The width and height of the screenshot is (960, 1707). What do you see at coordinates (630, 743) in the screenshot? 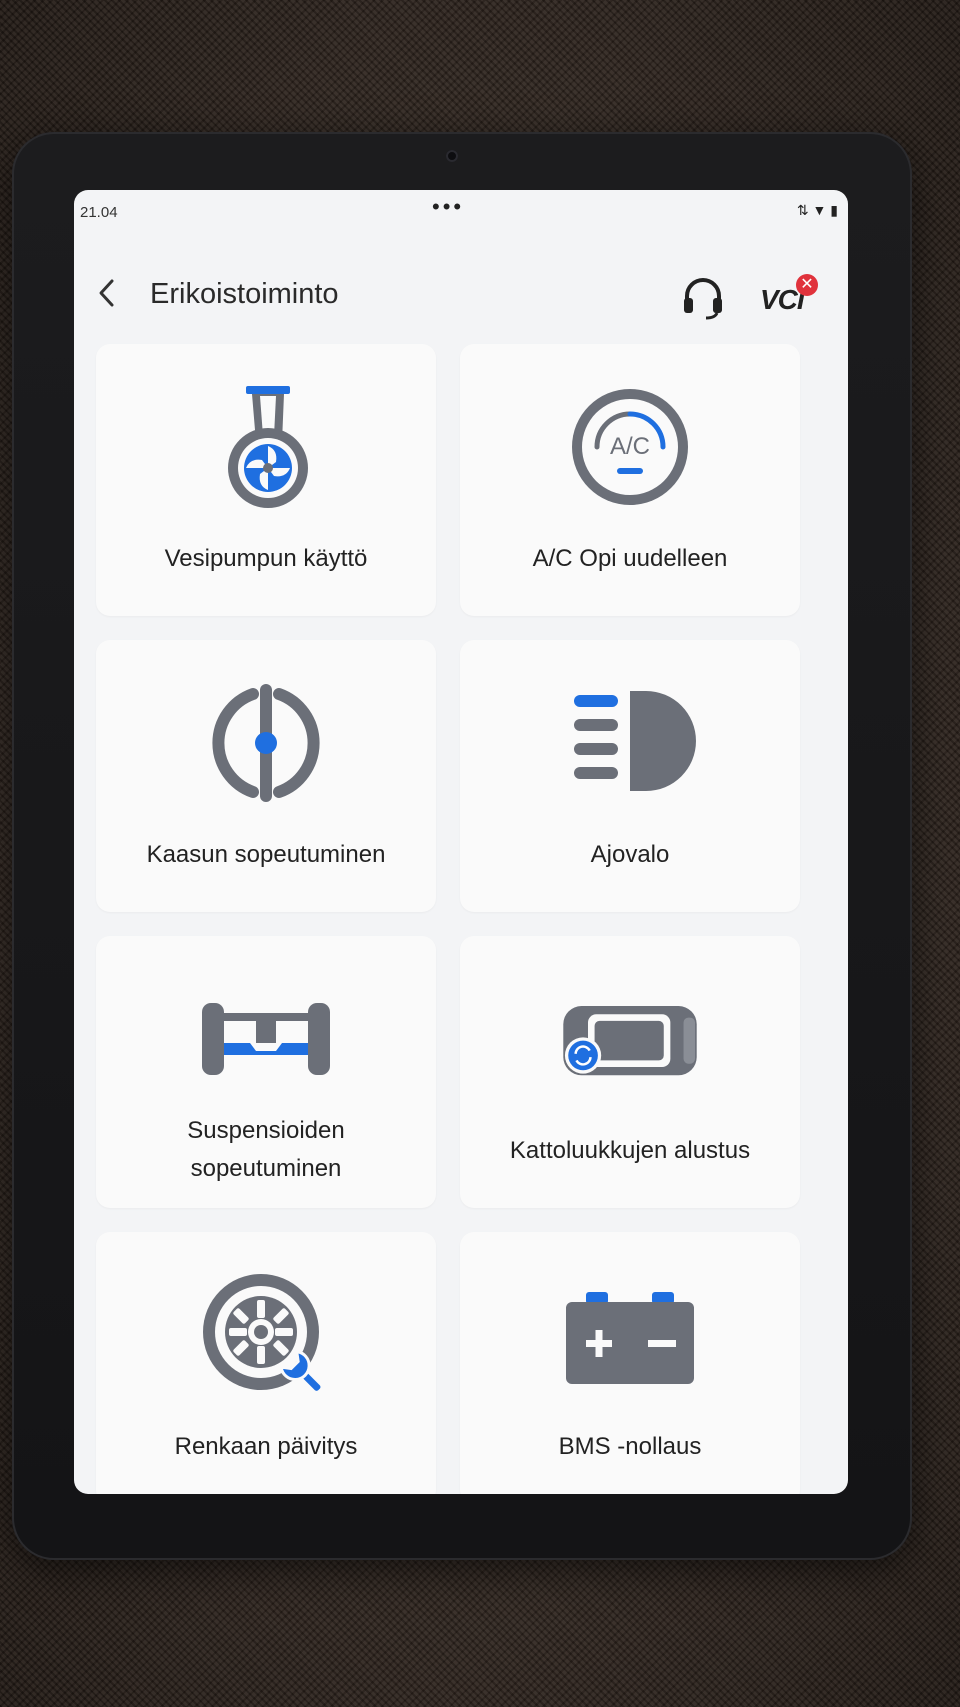
I see `headlight-icon` at bounding box center [630, 743].